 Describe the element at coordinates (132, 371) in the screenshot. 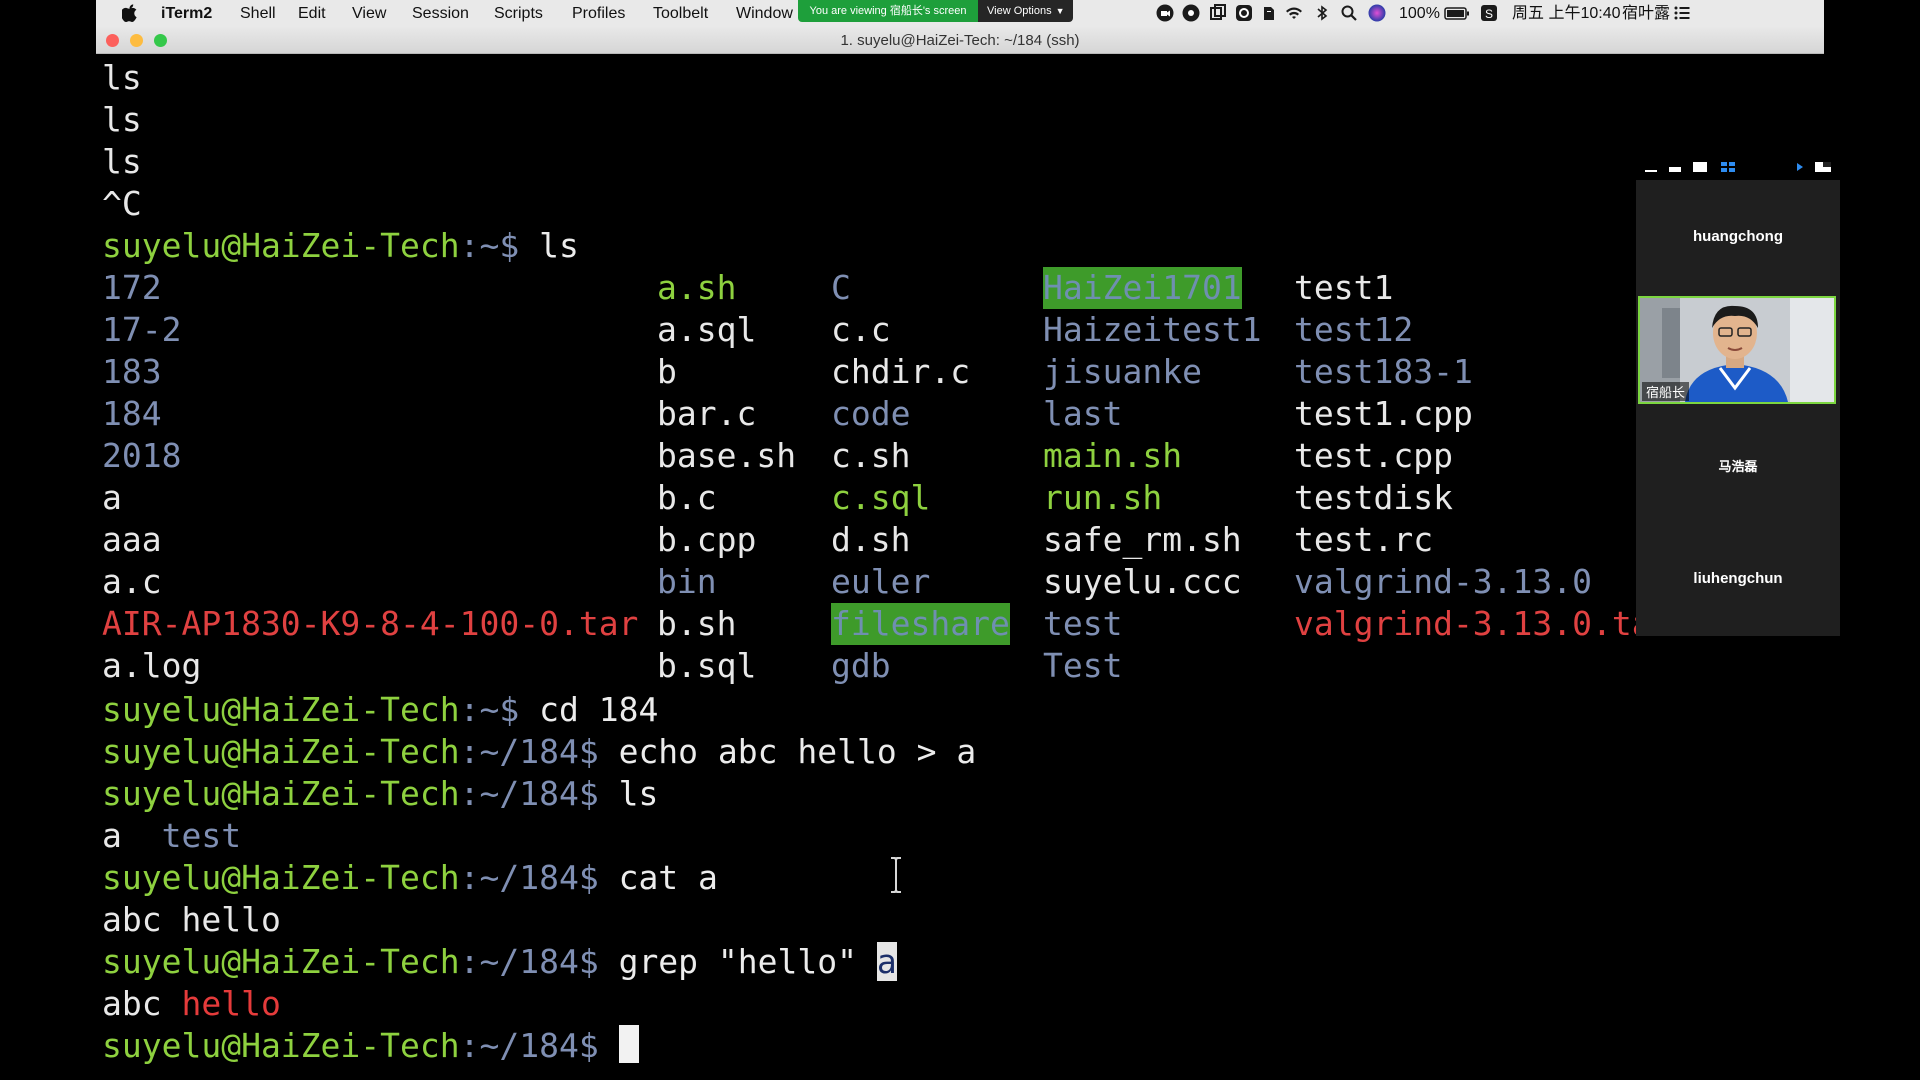

I see `directory-entry: 183` at that location.